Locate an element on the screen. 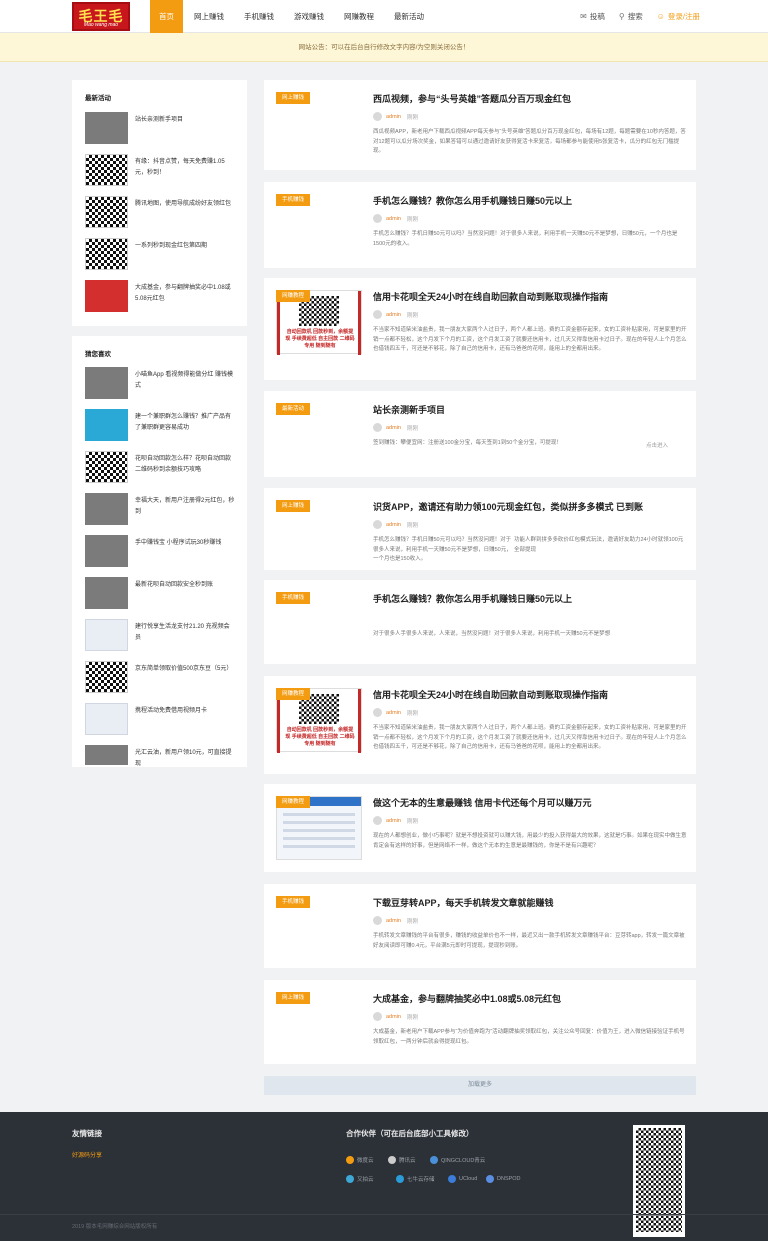 The image size is (768, 1241). post-title: 做这个无本的生意最赚钱 信用卡代还每个月可以赚万元 is located at coordinates (530, 802).